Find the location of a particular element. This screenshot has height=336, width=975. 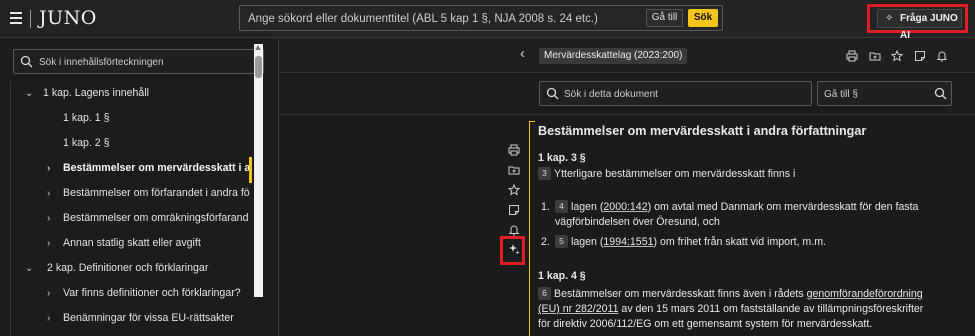

toc-item-label: Bestämmelser om förfarandet i andra fö is located at coordinates (156, 193).